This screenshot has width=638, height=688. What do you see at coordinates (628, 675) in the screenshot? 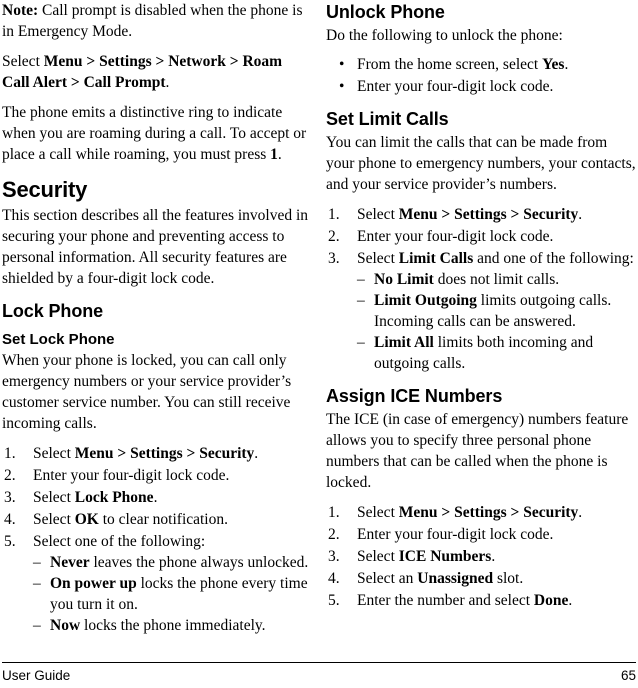
I see `footer-page-number: 65` at bounding box center [628, 675].